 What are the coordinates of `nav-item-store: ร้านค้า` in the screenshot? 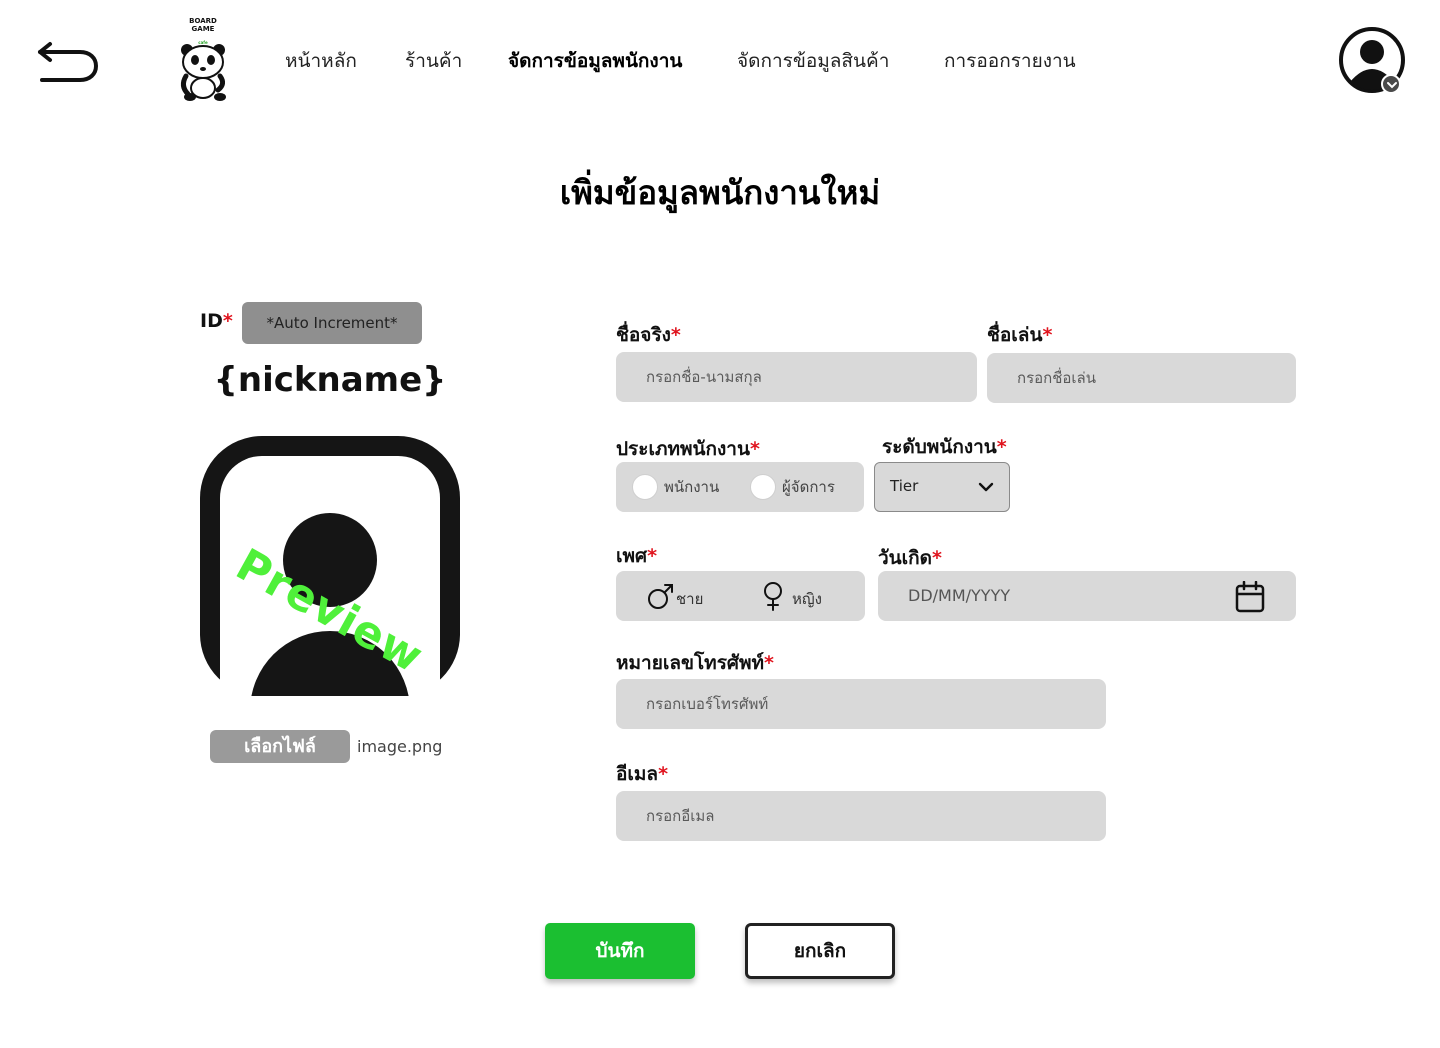 It's located at (433, 61).